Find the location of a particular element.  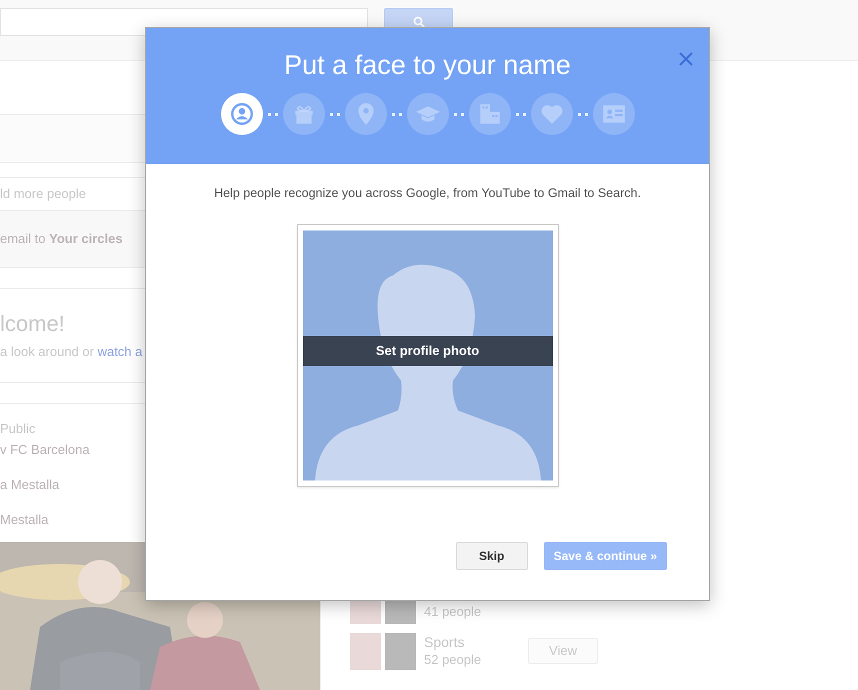

watch-link: watch a is located at coordinates (120, 351).